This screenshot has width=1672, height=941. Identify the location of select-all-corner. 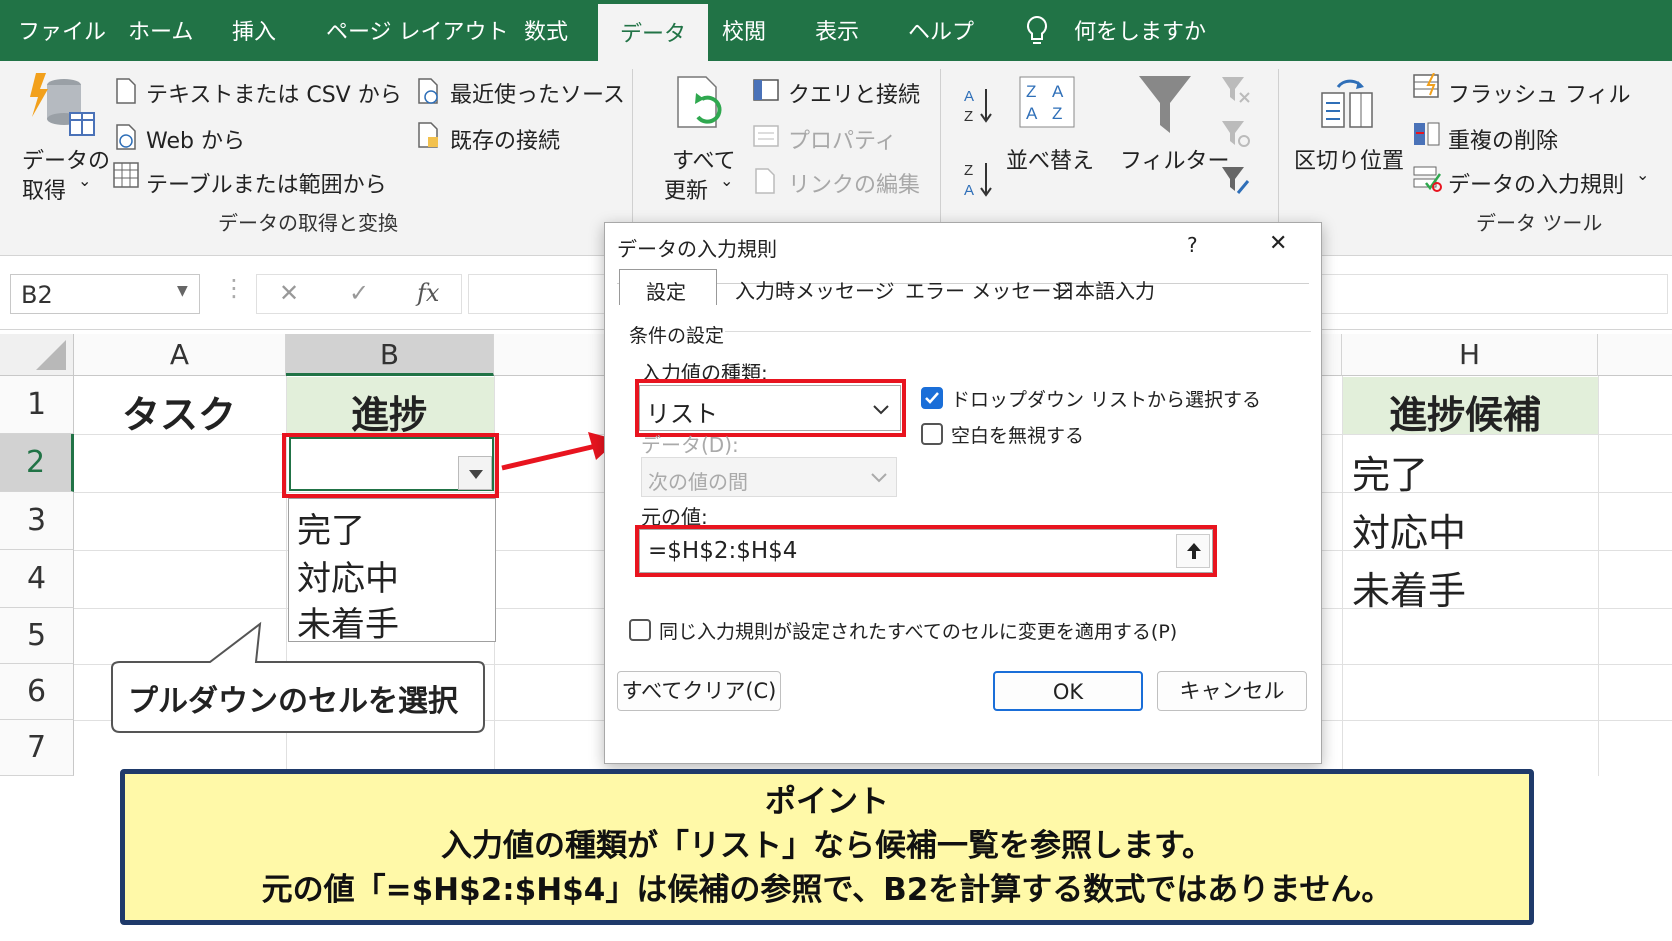
(37, 355).